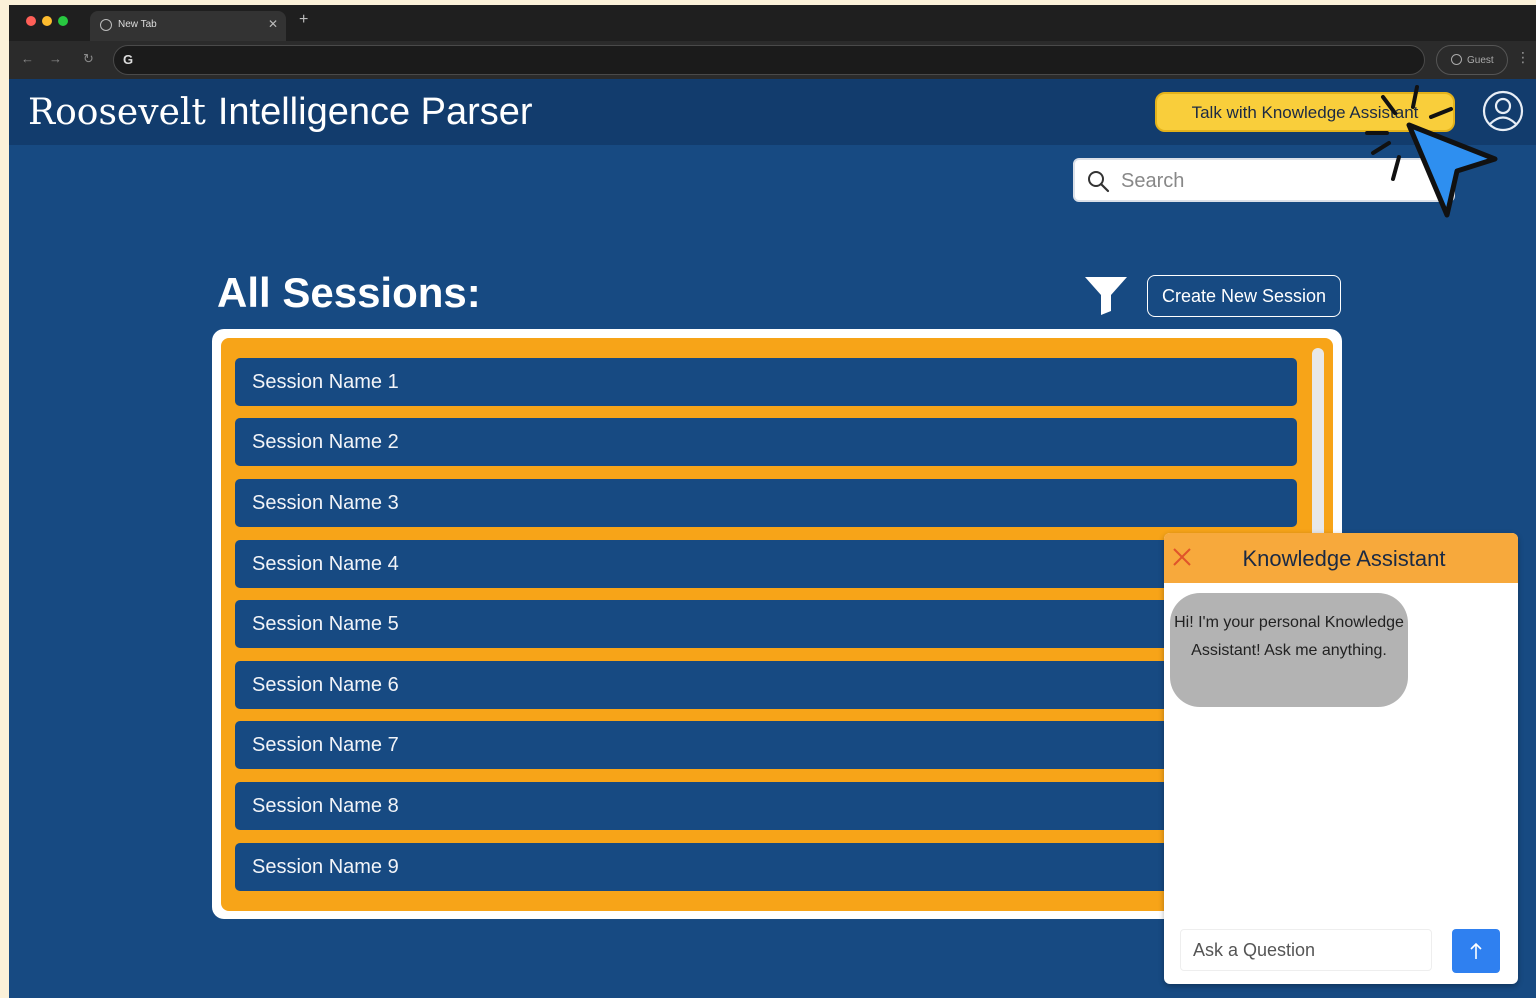 Image resolution: width=1536 pixels, height=998 pixels. I want to click on session-row: Session Name 6, so click(766, 685).